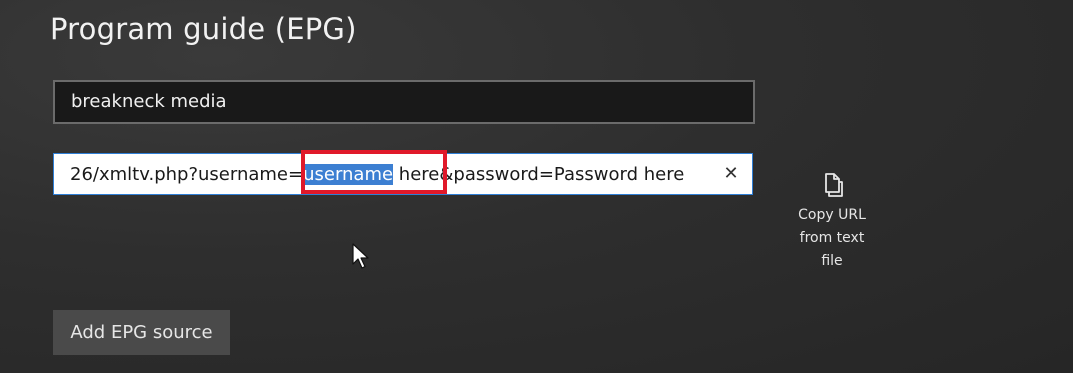 The height and width of the screenshot is (373, 1073). I want to click on copy-url-label: Copy URL from text file, so click(832, 238).